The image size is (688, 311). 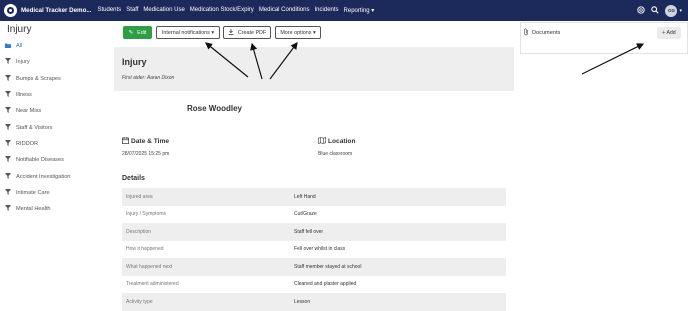 What do you see at coordinates (425, 61) in the screenshot?
I see `annotation-arrows` at bounding box center [425, 61].